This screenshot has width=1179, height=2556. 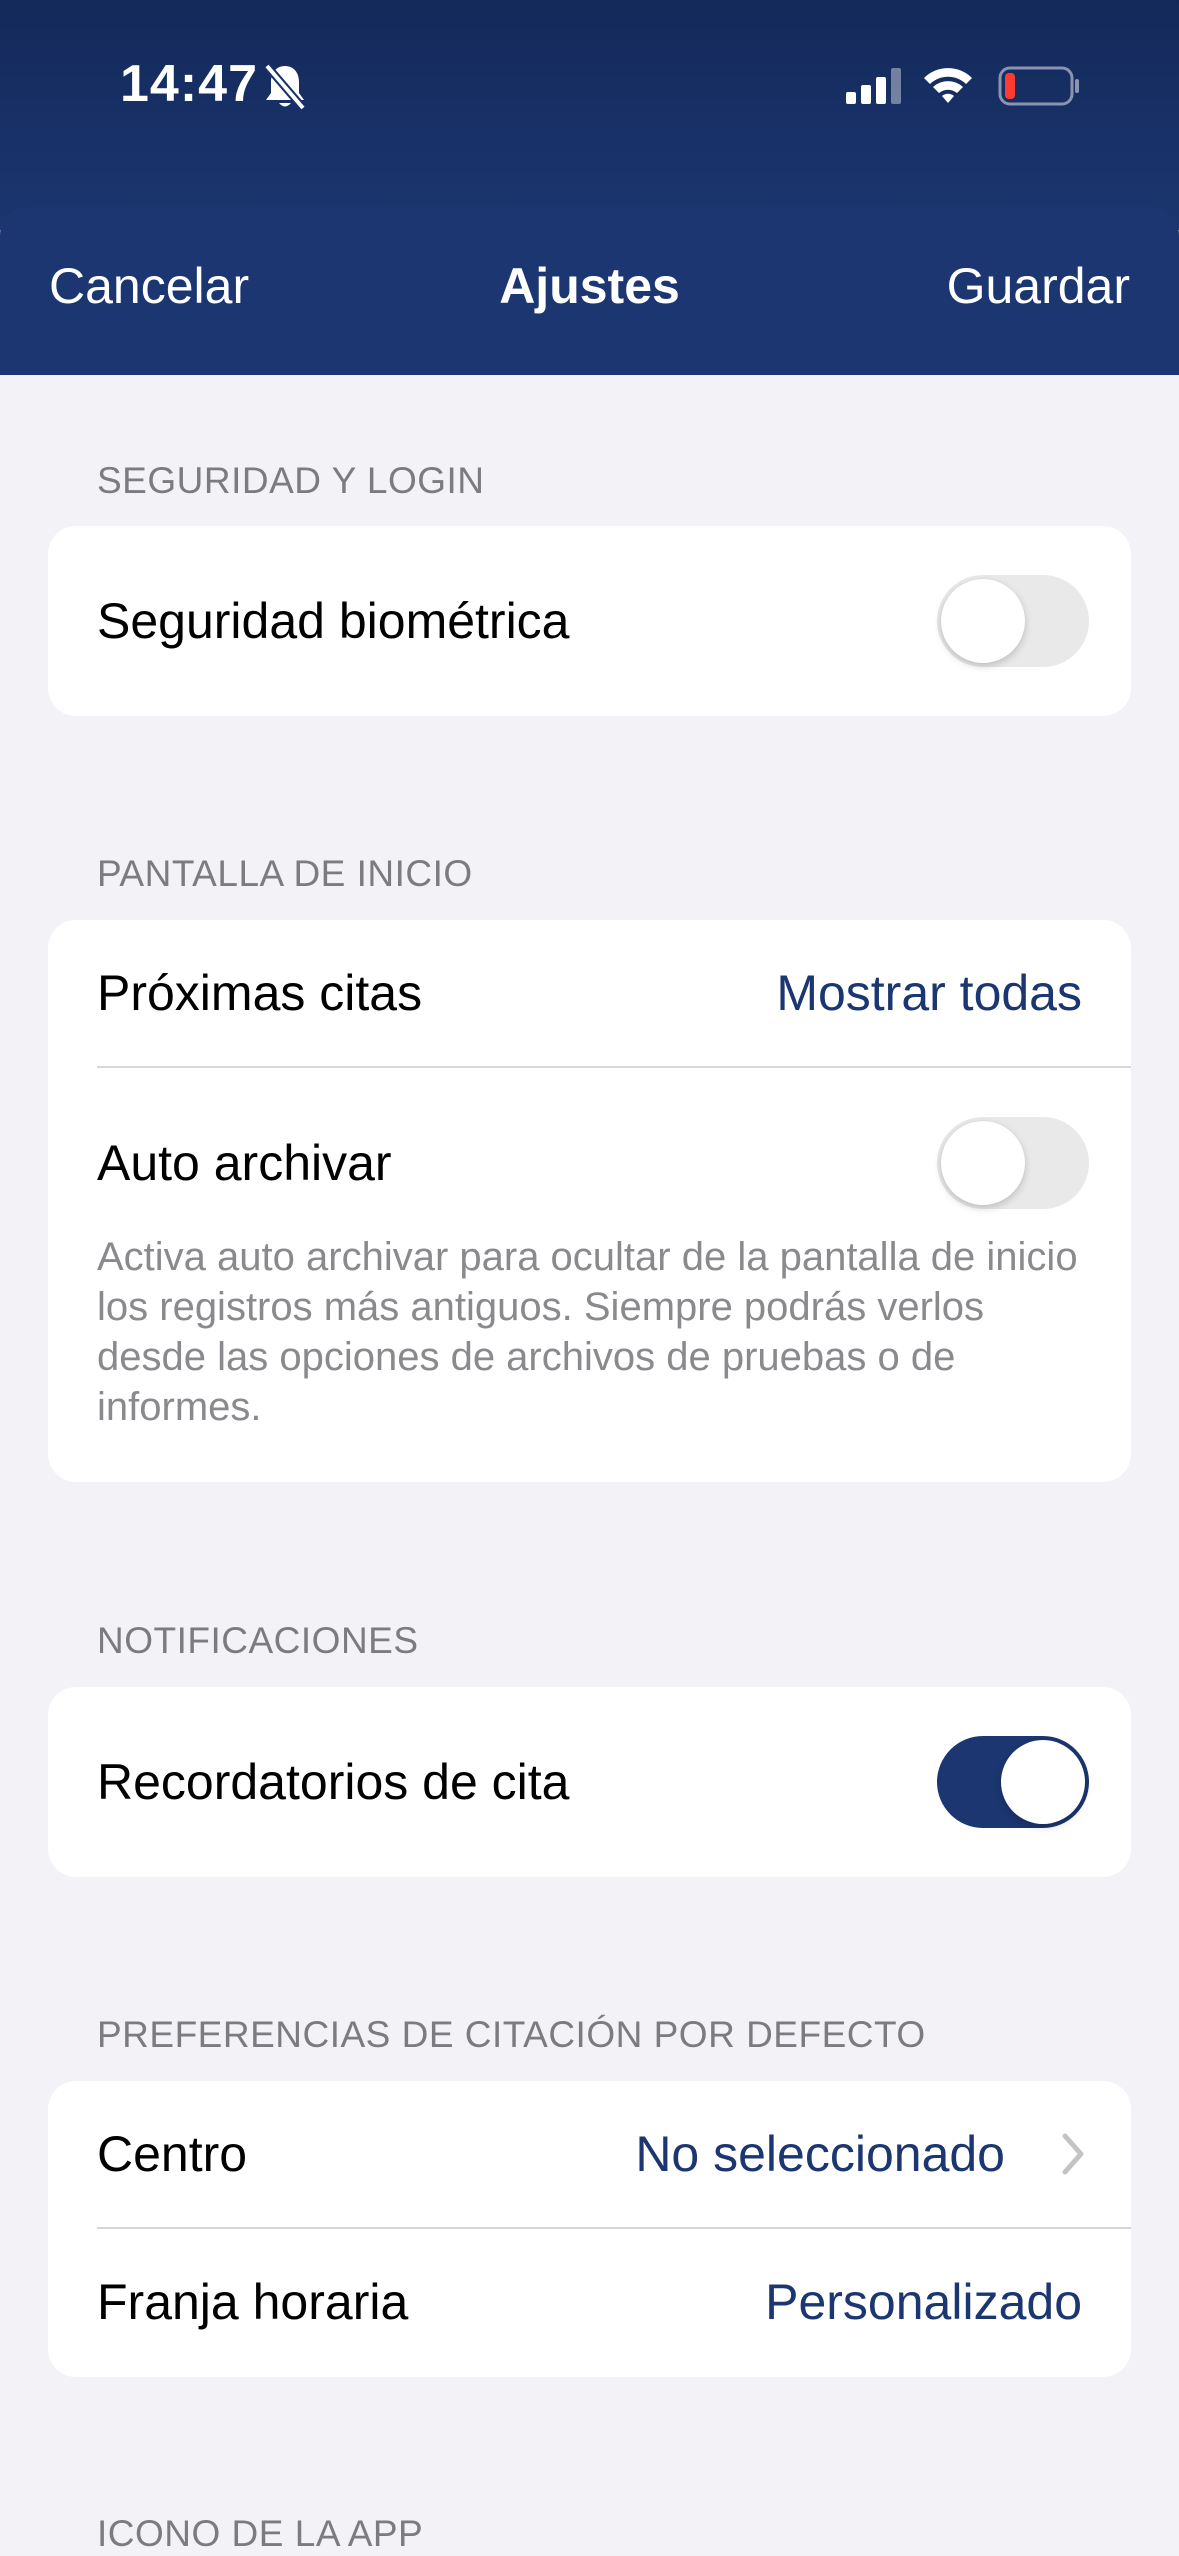 What do you see at coordinates (1013, 1782) in the screenshot?
I see `reminders-toggle` at bounding box center [1013, 1782].